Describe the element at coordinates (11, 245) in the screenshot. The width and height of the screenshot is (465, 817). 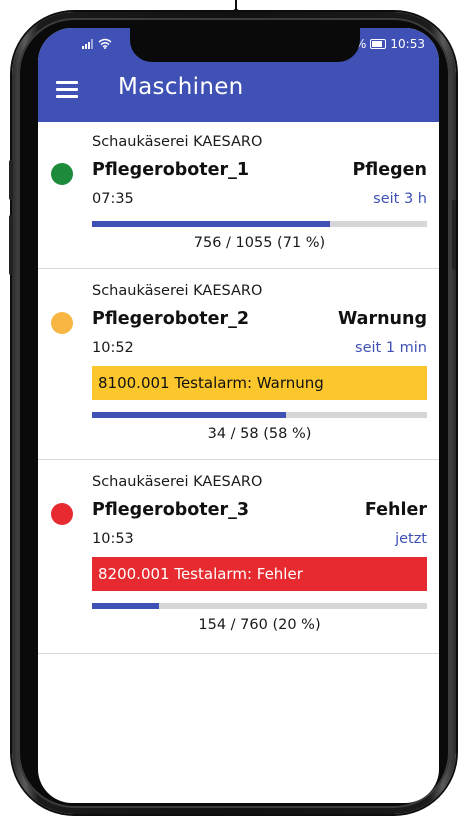
I see `volume-down-button` at that location.